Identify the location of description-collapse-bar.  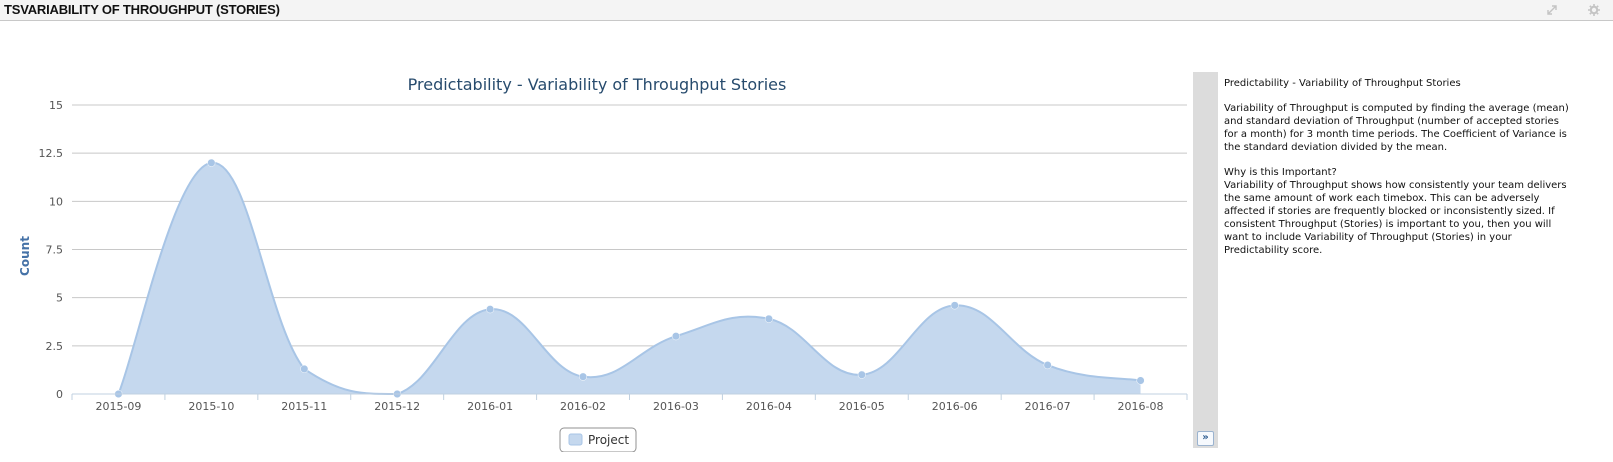
(1205, 260).